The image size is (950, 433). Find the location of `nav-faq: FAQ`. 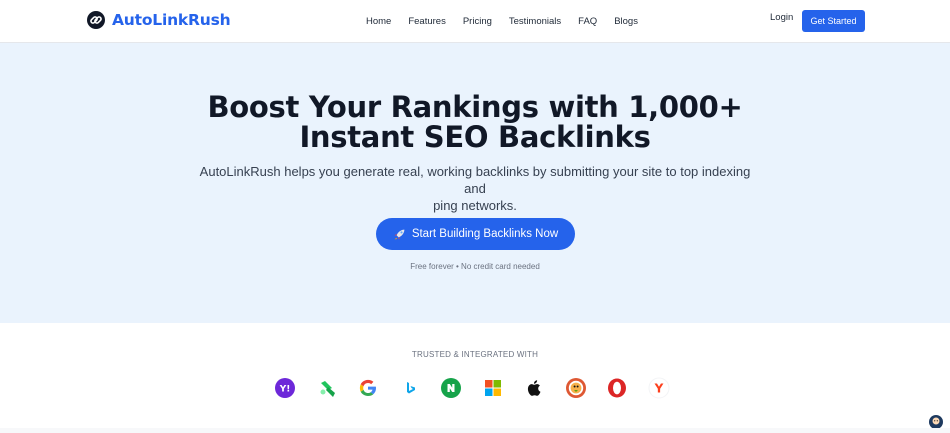

nav-faq: FAQ is located at coordinates (587, 21).